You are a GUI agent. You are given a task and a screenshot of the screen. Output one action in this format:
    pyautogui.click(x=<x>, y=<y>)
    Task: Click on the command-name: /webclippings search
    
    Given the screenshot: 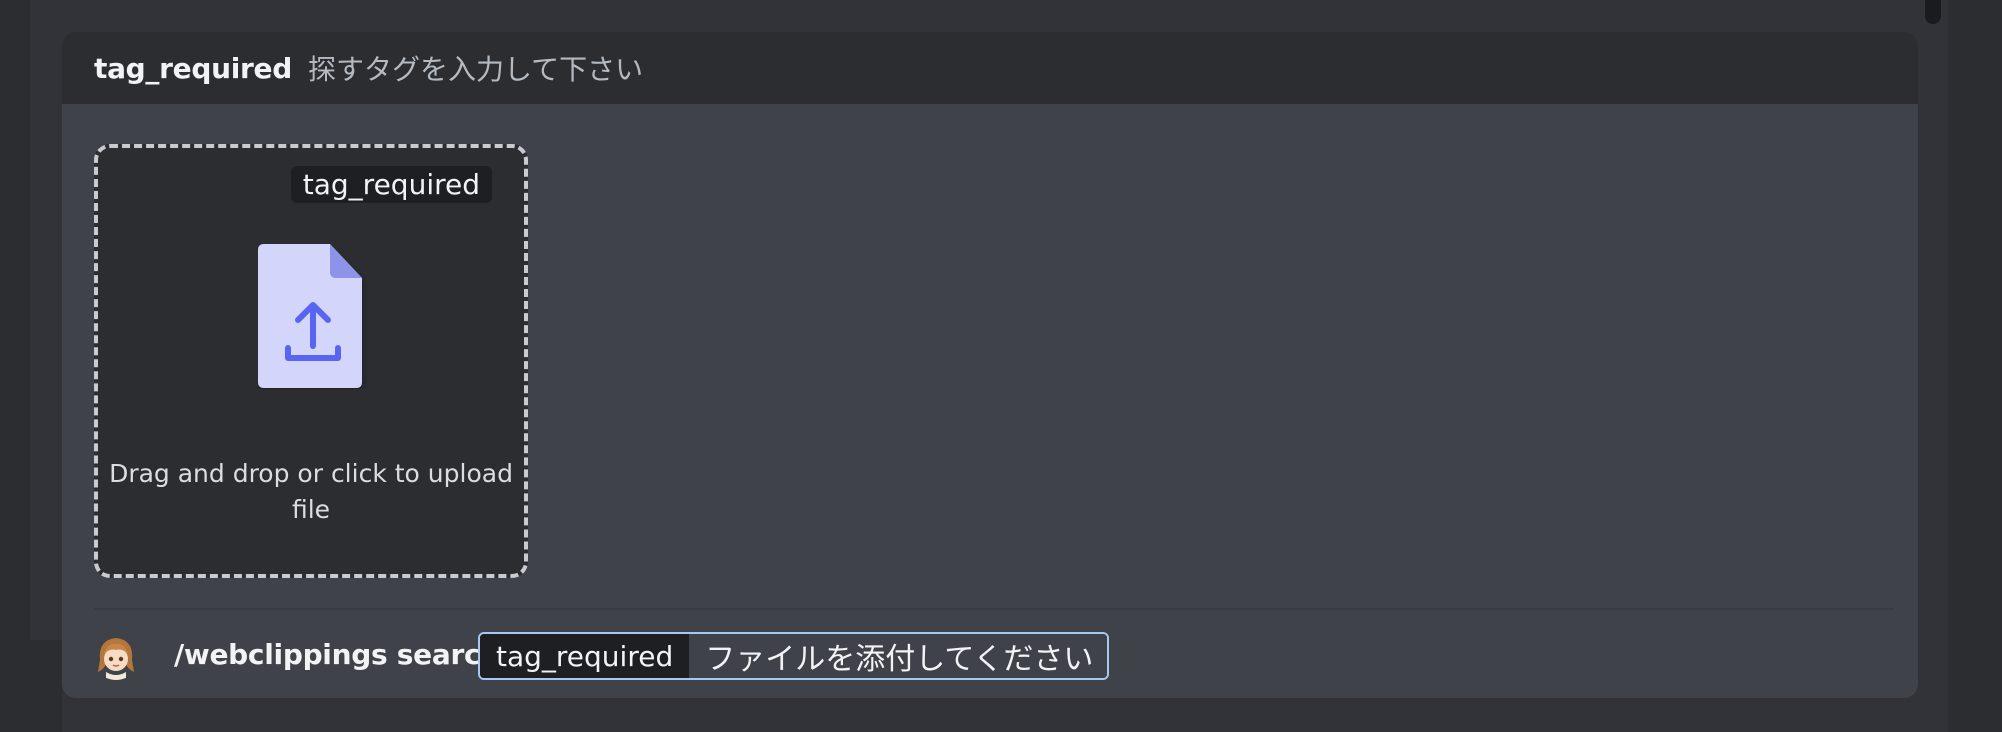 What is the action you would take?
    pyautogui.click(x=337, y=654)
    